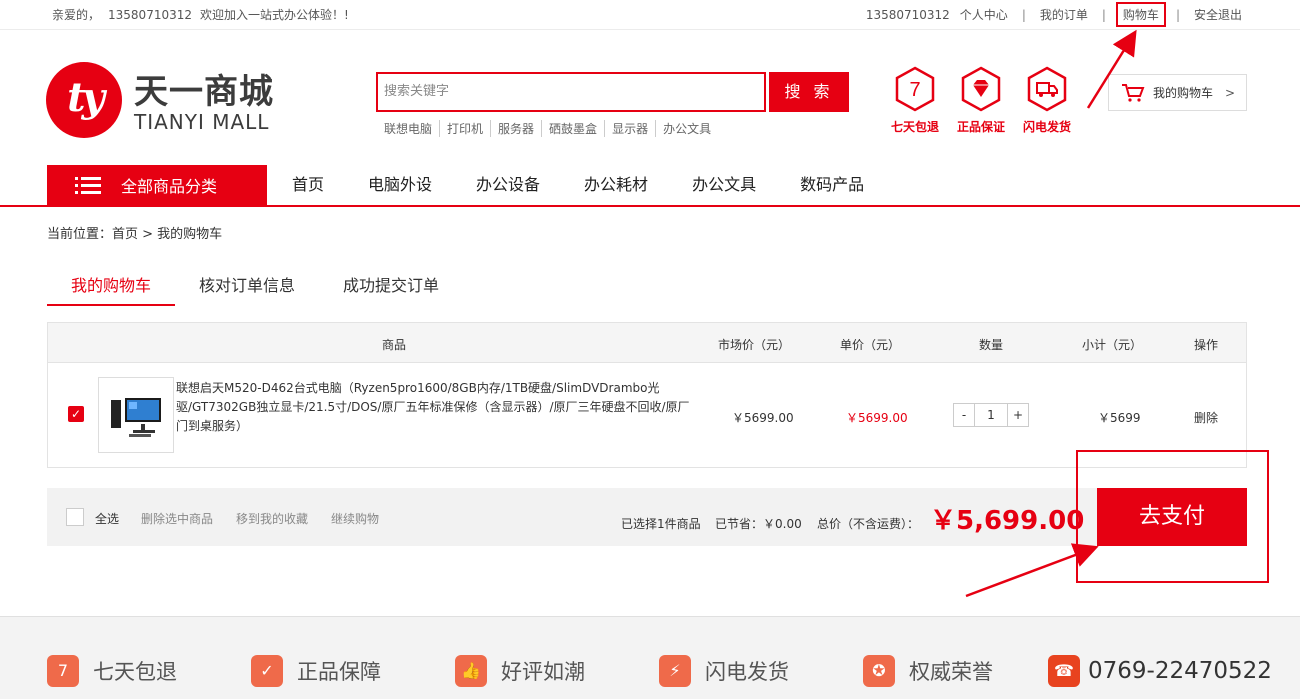 This screenshot has width=1300, height=699. I want to click on service-promises: 7 七天包退 正品保证 闪电发货, so click(981, 100).